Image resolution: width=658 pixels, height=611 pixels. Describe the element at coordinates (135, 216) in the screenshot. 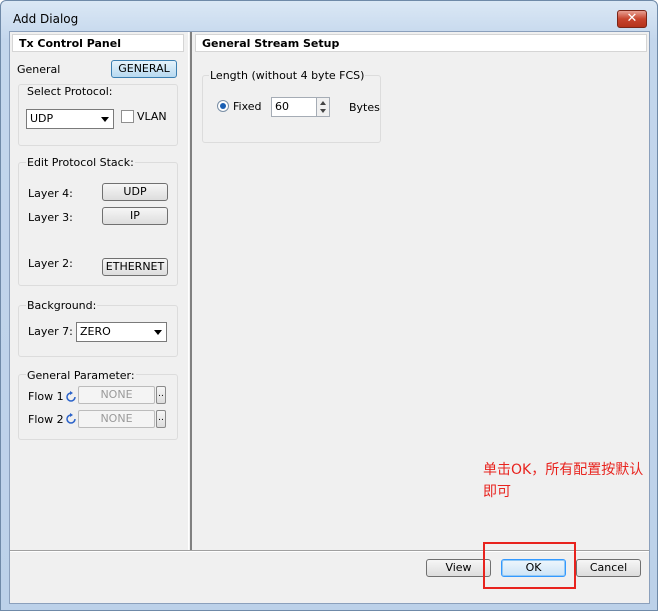

I see `layer3-ip-button: IP` at that location.